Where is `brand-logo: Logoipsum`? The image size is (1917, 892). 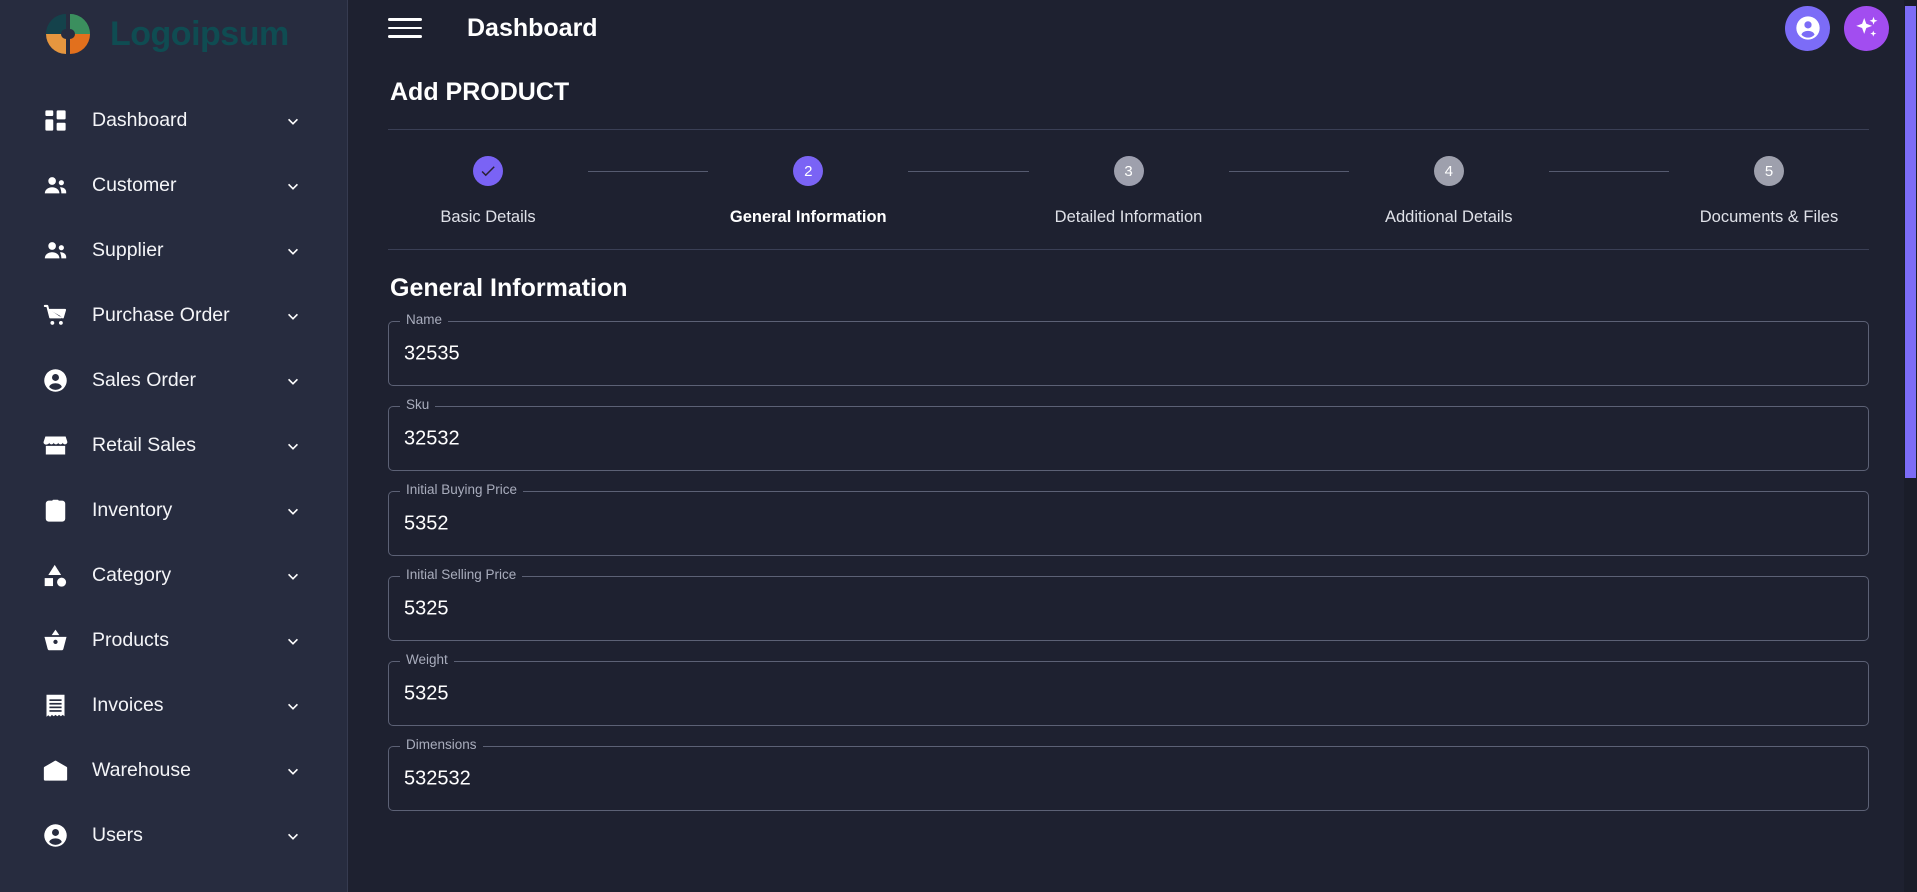 brand-logo: Logoipsum is located at coordinates (173, 34).